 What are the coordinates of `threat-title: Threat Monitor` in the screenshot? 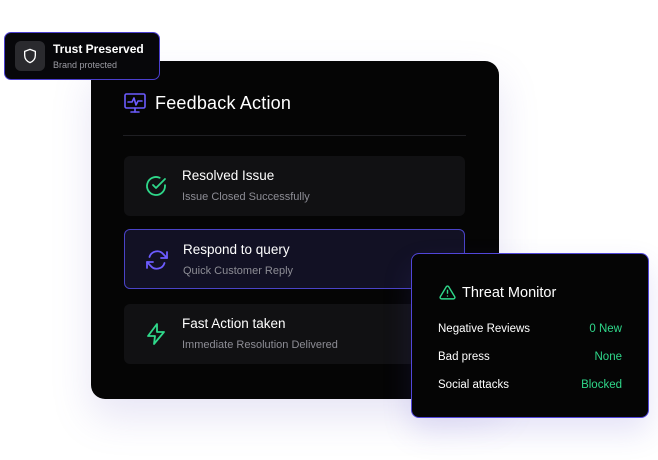 It's located at (509, 292).